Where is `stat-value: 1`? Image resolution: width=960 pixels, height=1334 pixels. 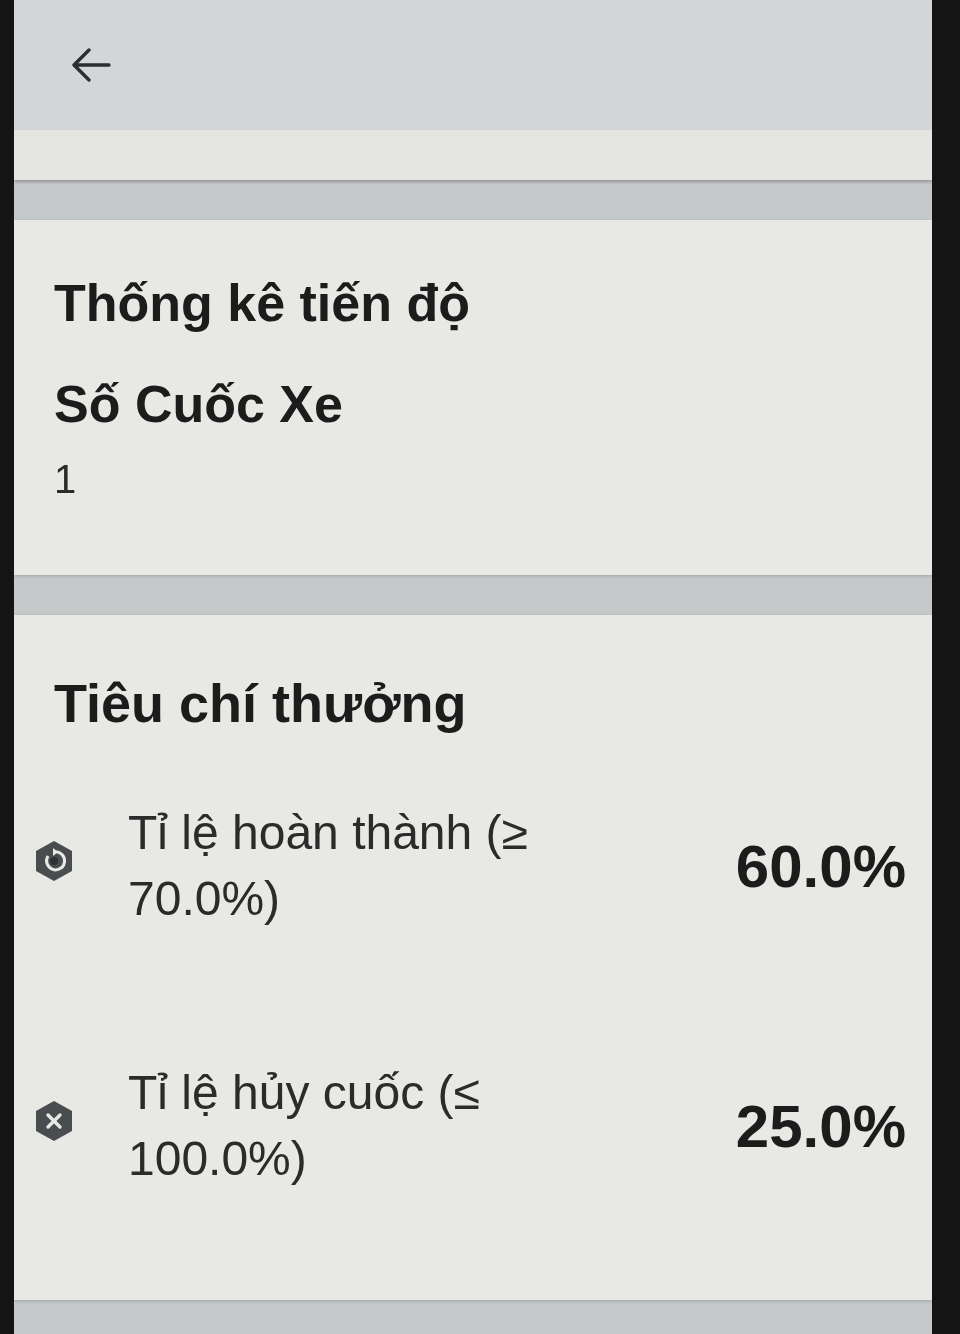
stat-value: 1 is located at coordinates (65, 479).